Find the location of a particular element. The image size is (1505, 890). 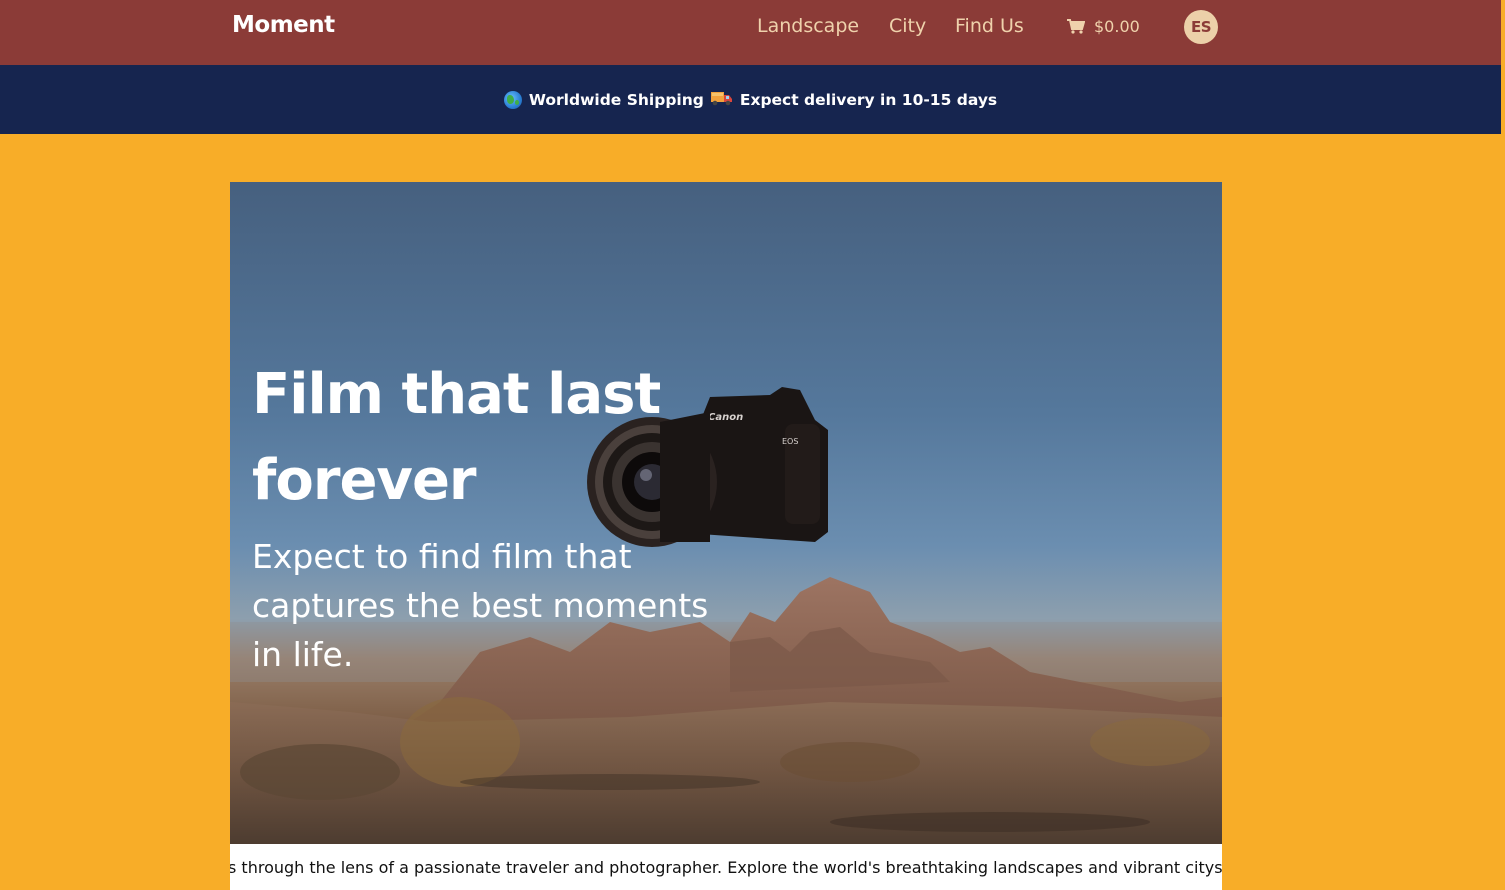

cart-button: $0.00 is located at coordinates (1103, 26).